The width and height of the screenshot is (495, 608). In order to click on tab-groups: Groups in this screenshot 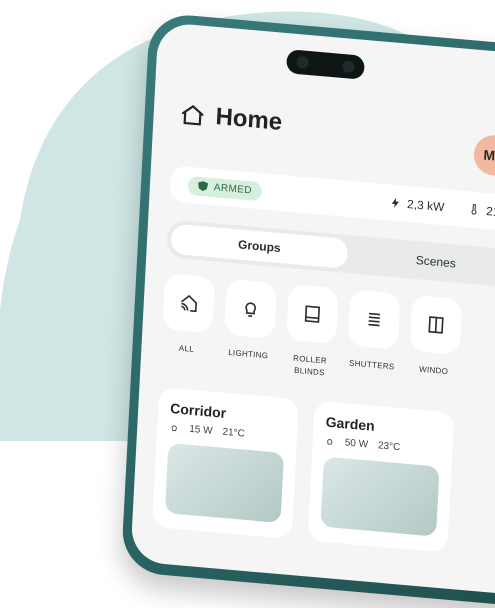, I will do `click(259, 246)`.